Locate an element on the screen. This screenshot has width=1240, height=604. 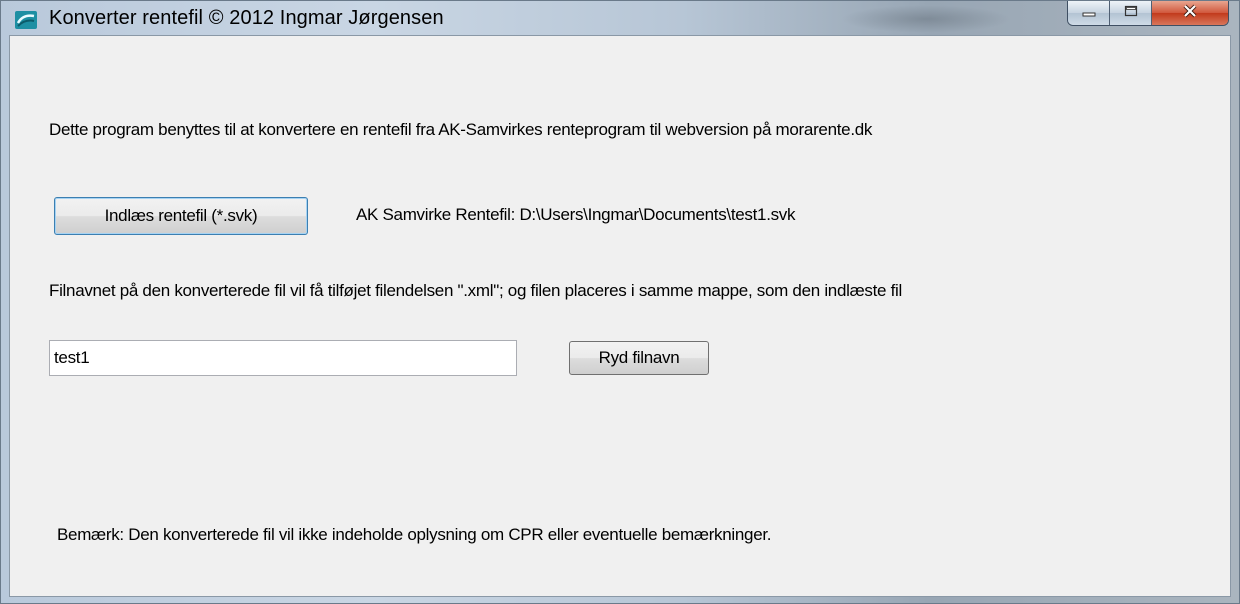
app-icon is located at coordinates (26, 20).